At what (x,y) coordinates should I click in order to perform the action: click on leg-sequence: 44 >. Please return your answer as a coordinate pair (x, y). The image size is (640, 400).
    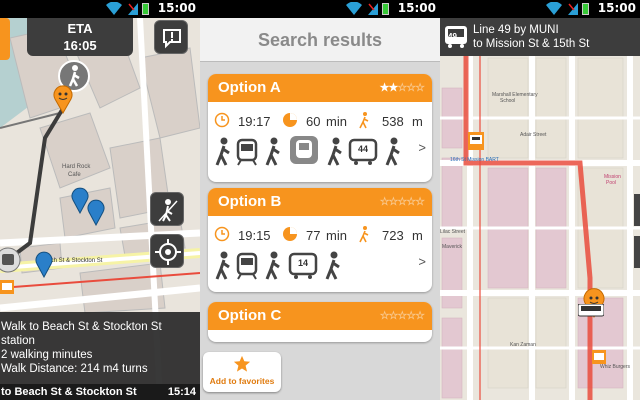
    Looking at the image, I should click on (320, 151).